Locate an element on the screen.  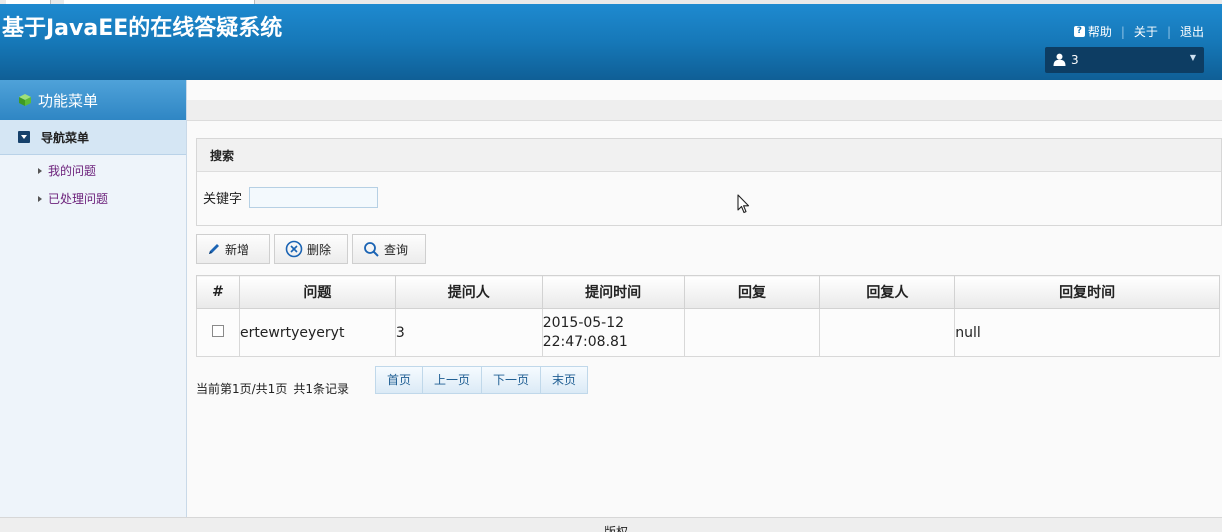
help-link: 帮助 is located at coordinates (1100, 31).